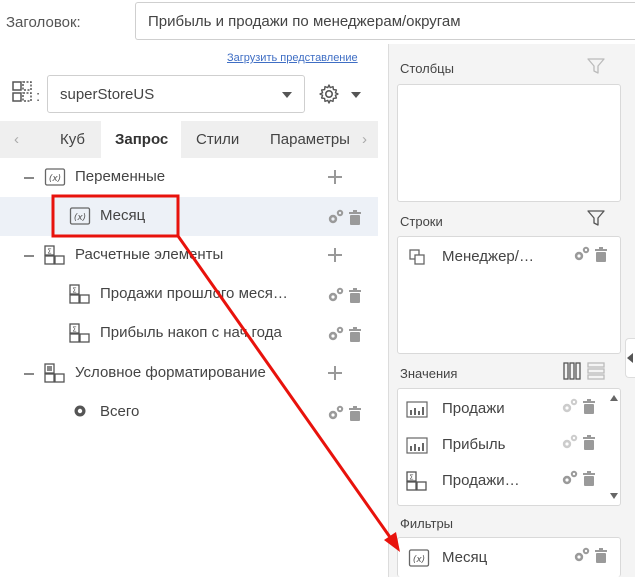 Image resolution: width=635 pixels, height=577 pixels. I want to click on scroll-down-icon, so click(614, 496).